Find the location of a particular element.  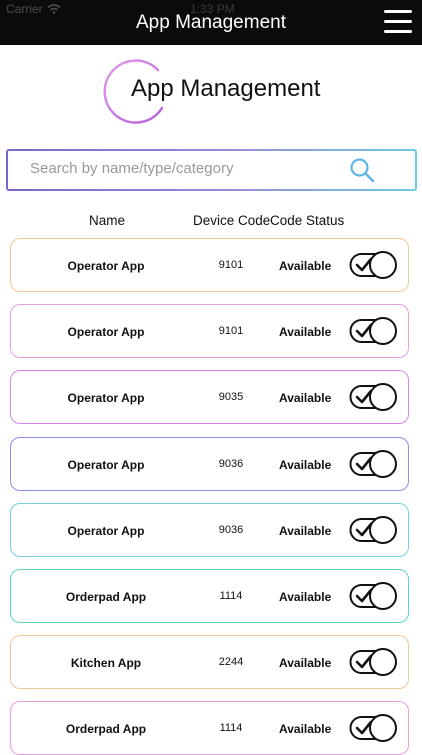

page-title: App Management is located at coordinates (211, 22).